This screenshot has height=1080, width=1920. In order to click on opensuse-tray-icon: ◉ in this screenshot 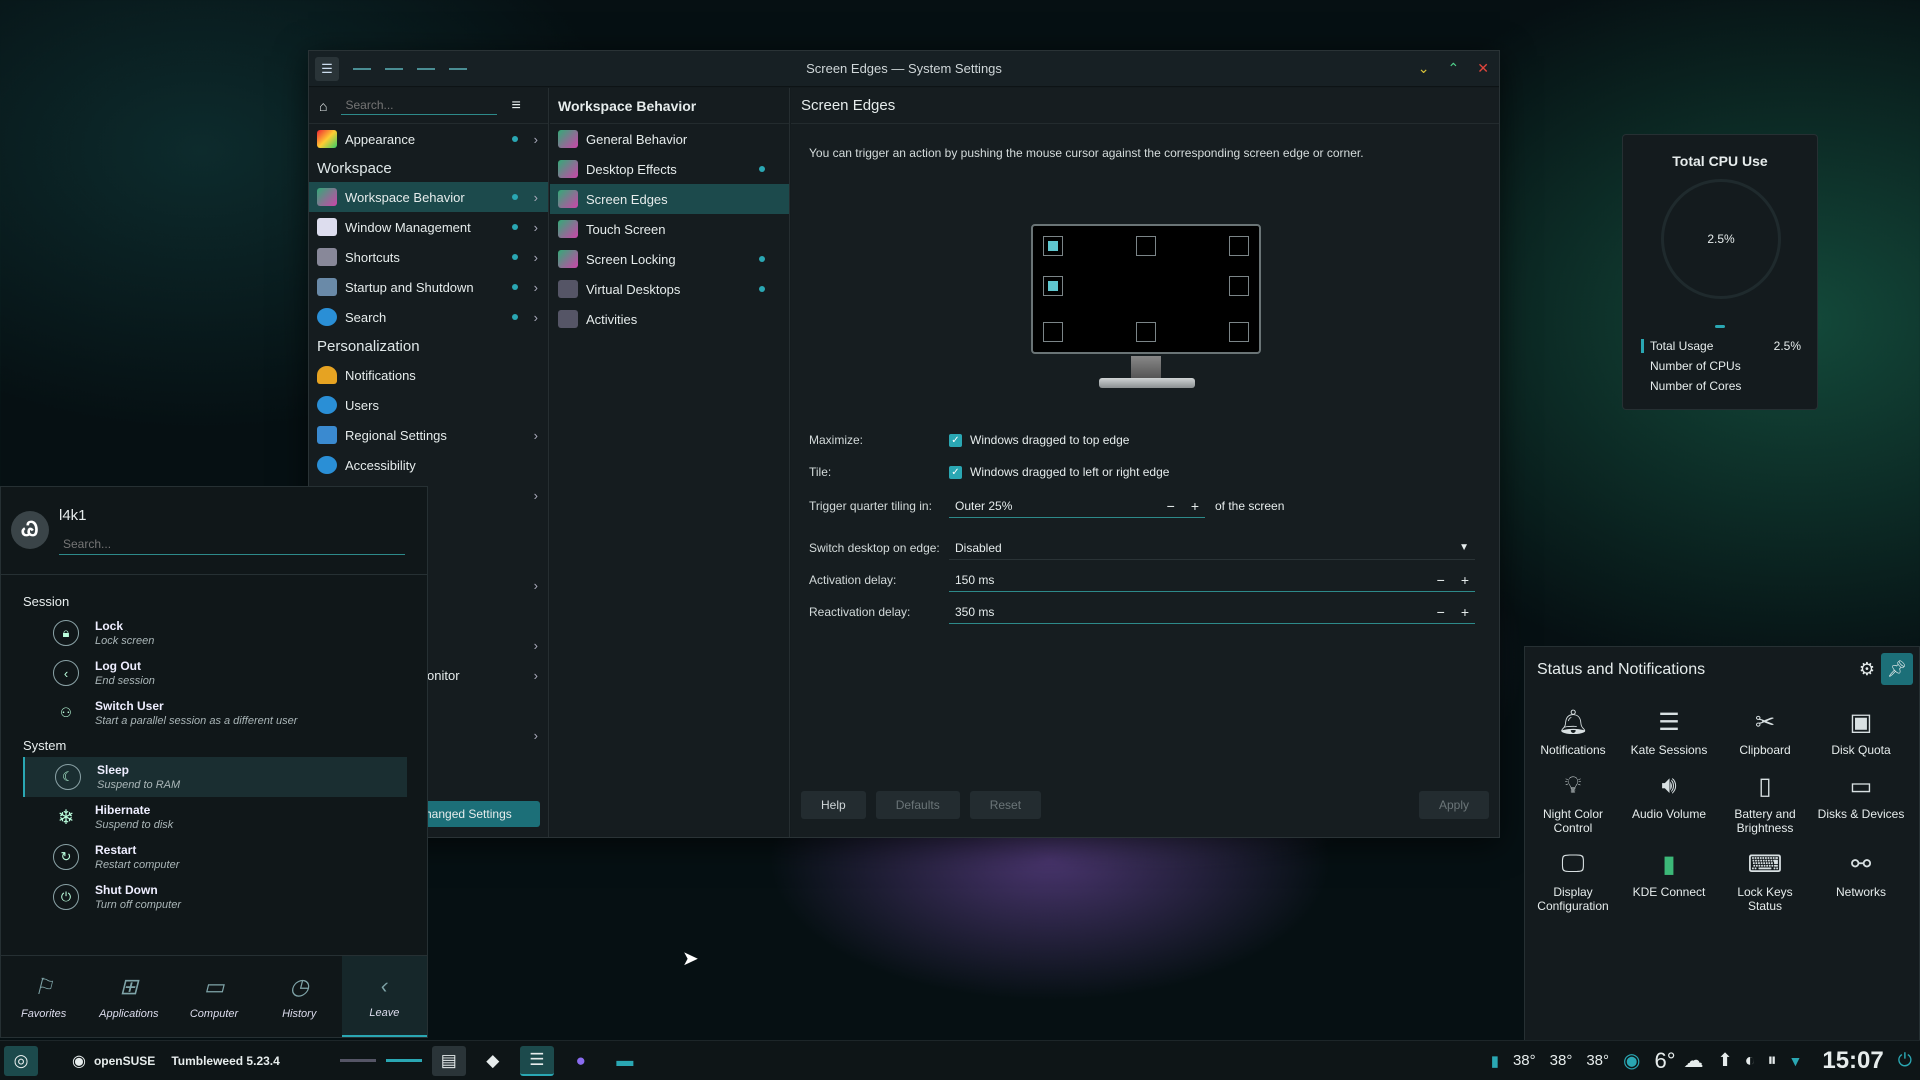, I will do `click(1631, 1060)`.